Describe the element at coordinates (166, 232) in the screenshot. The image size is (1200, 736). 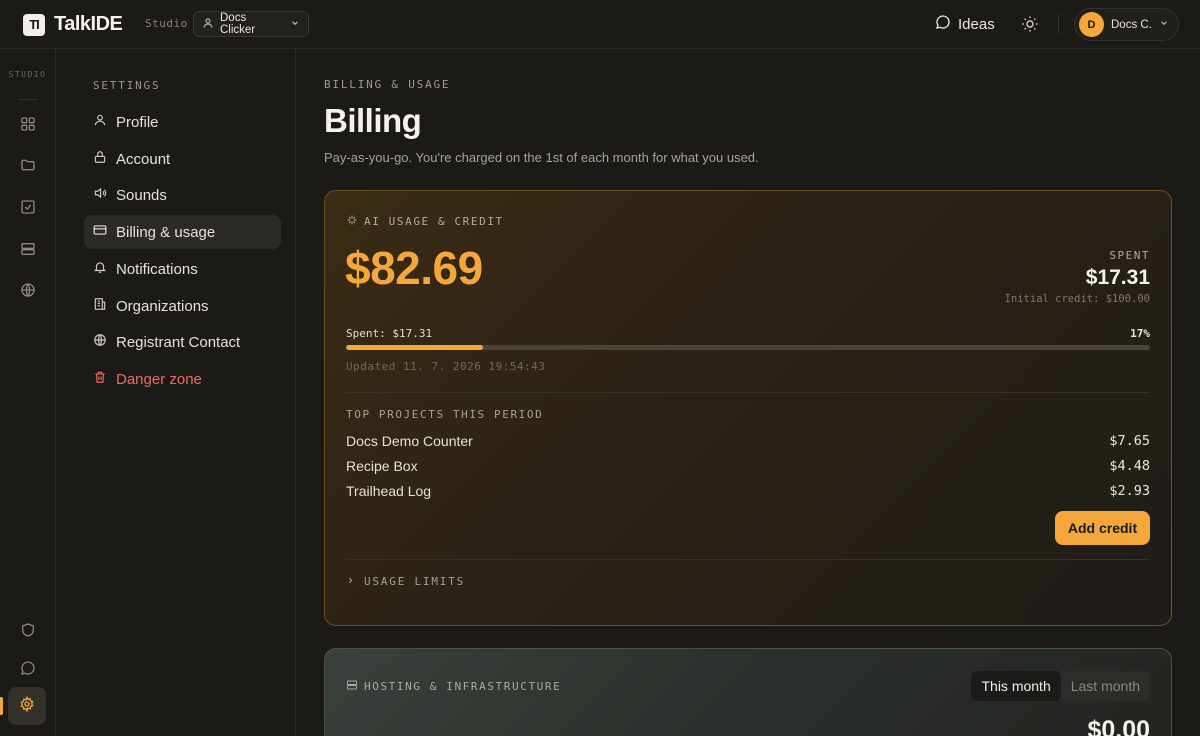
I see `nav-item-label: Billing & usage` at that location.